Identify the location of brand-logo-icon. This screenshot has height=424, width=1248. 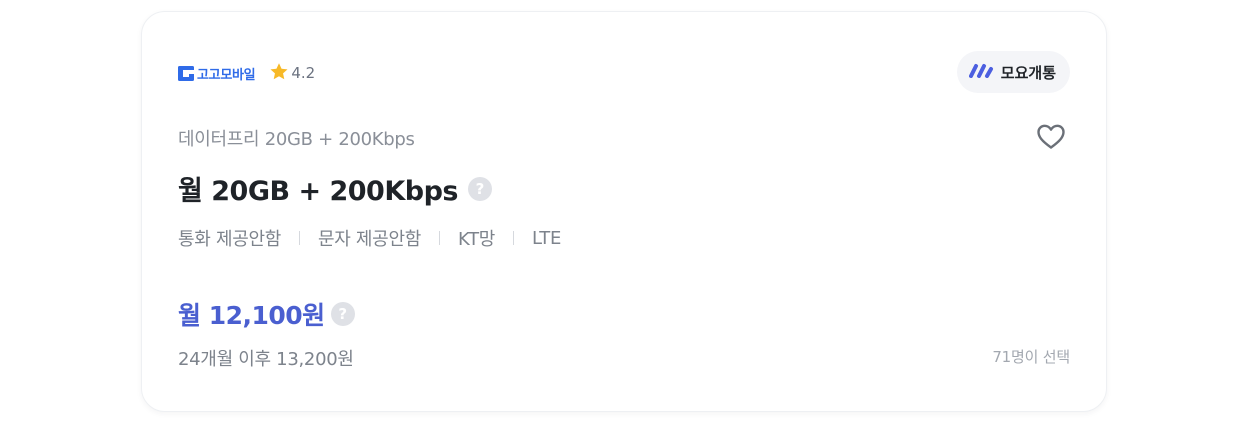
(186, 73).